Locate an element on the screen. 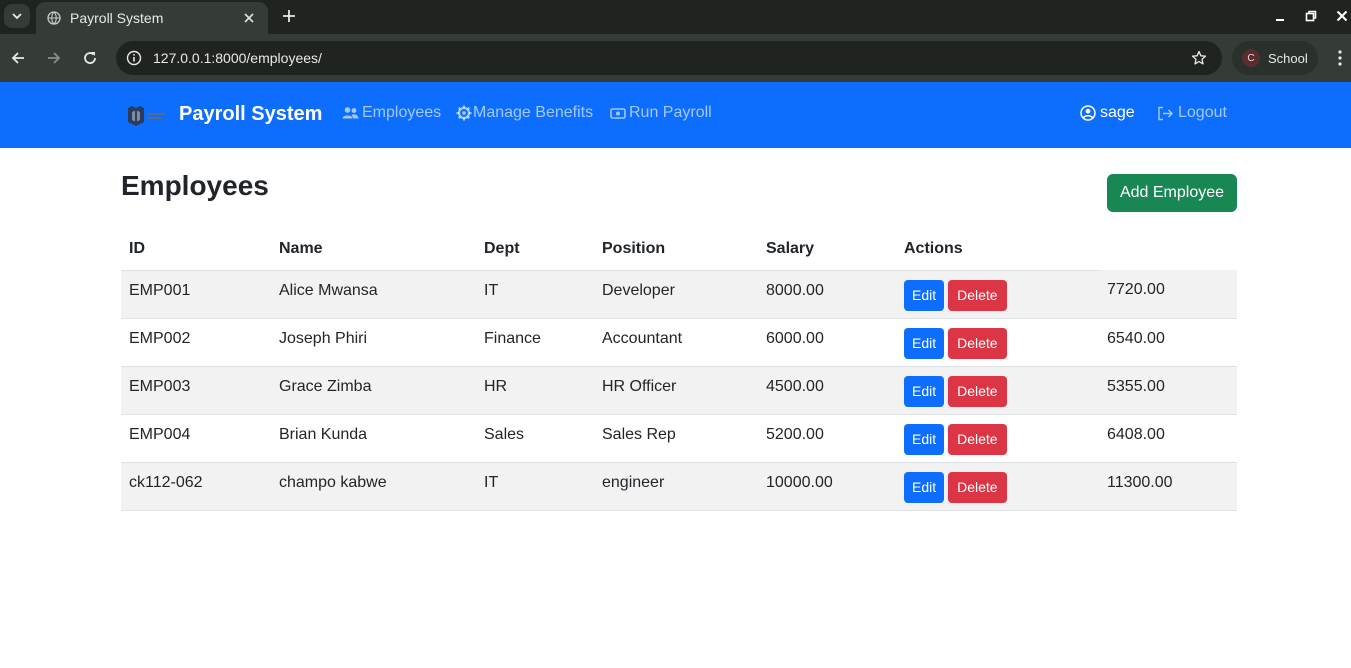 This screenshot has height=668, width=1351. nav-link-employees: Employees is located at coordinates (391, 113).